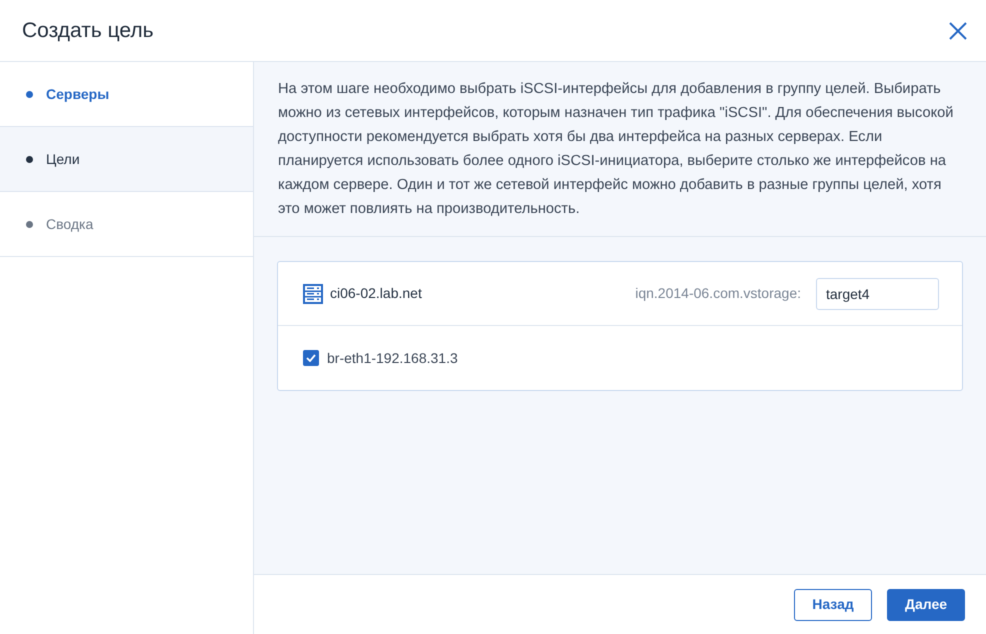 The image size is (986, 634). Describe the element at coordinates (958, 31) in the screenshot. I see `close-icon` at that location.